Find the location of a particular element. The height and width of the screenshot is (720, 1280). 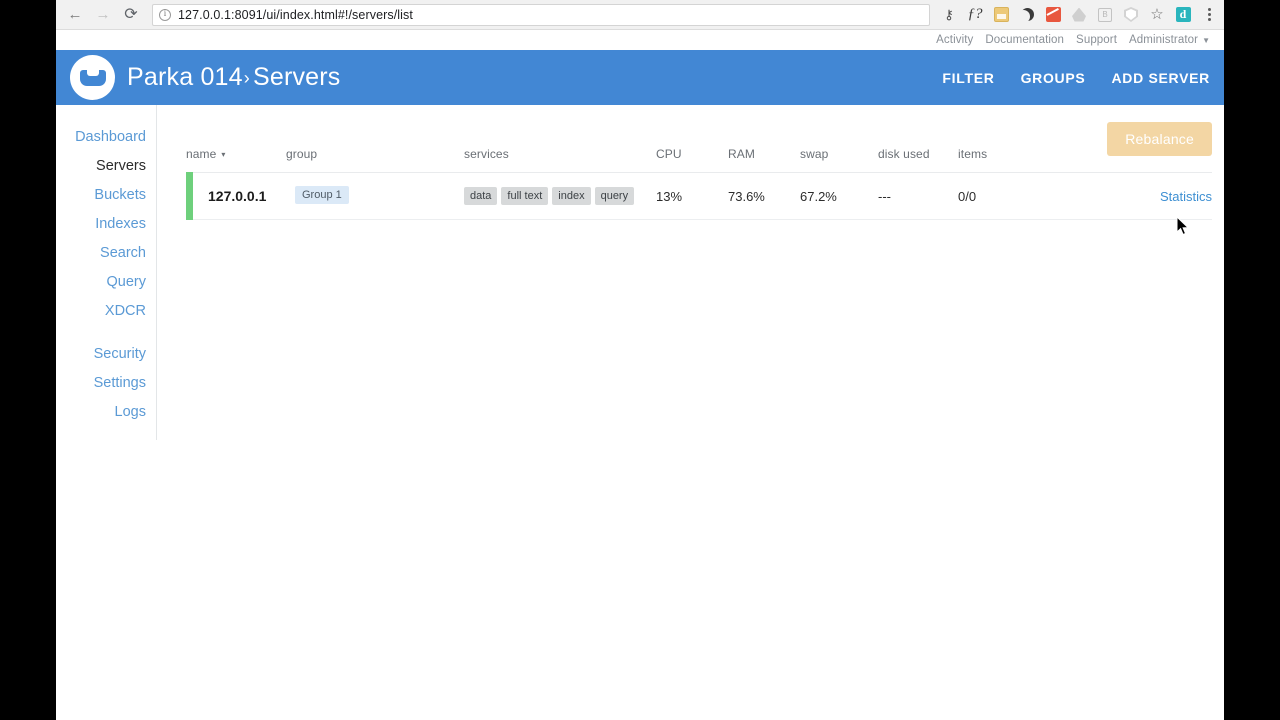

server-hostname: 127.0.0.1 is located at coordinates (237, 196).